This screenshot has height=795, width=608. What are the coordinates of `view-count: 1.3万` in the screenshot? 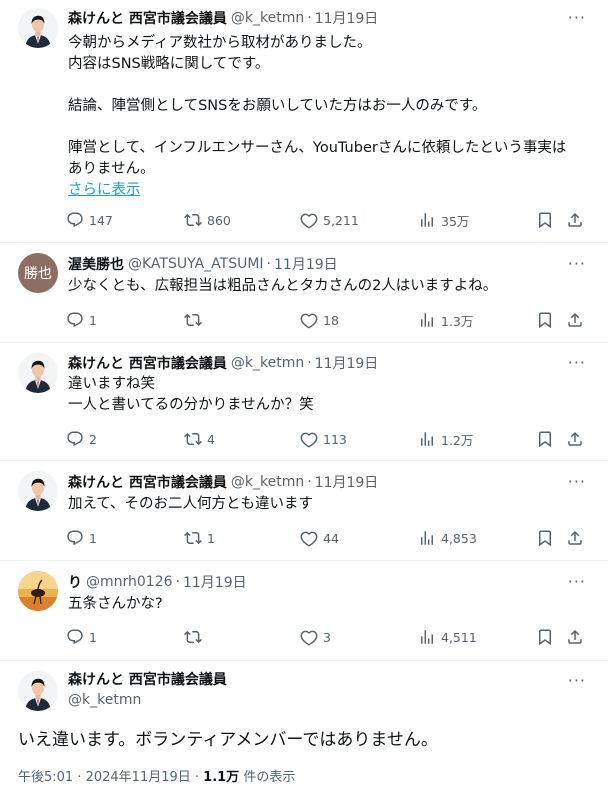 It's located at (457, 321).